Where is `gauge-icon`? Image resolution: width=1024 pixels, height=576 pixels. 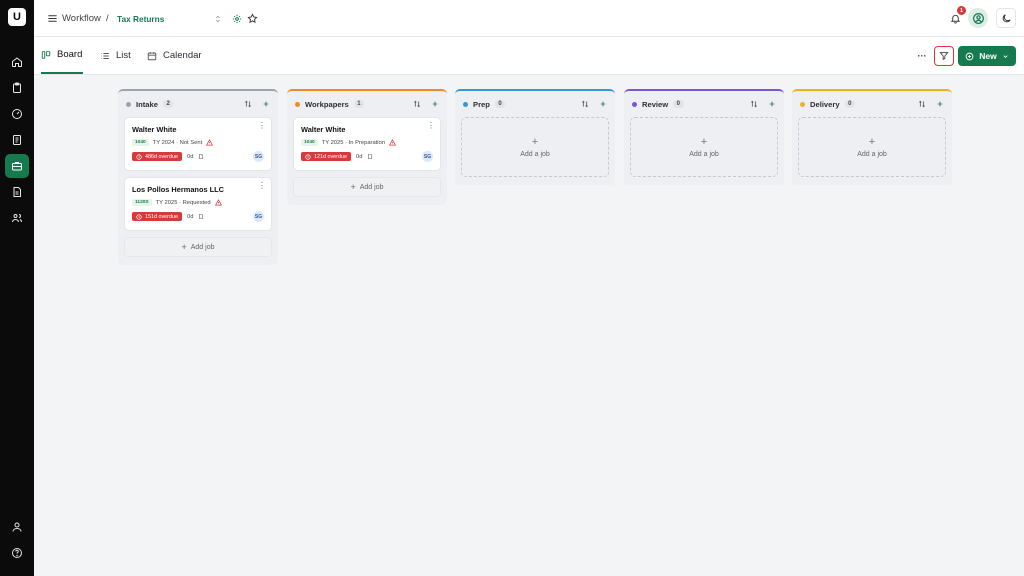
gauge-icon is located at coordinates (17, 114).